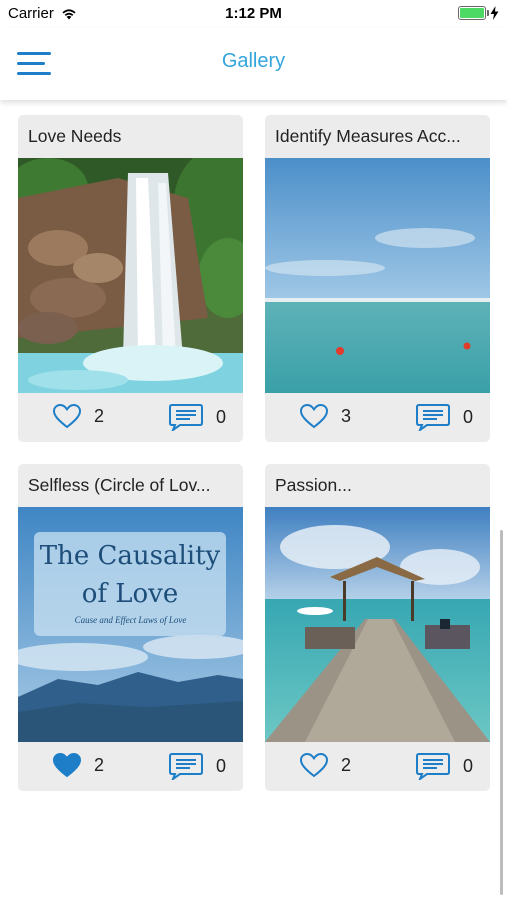 This screenshot has height=900, width=507. I want to click on bolt-icon, so click(494, 13).